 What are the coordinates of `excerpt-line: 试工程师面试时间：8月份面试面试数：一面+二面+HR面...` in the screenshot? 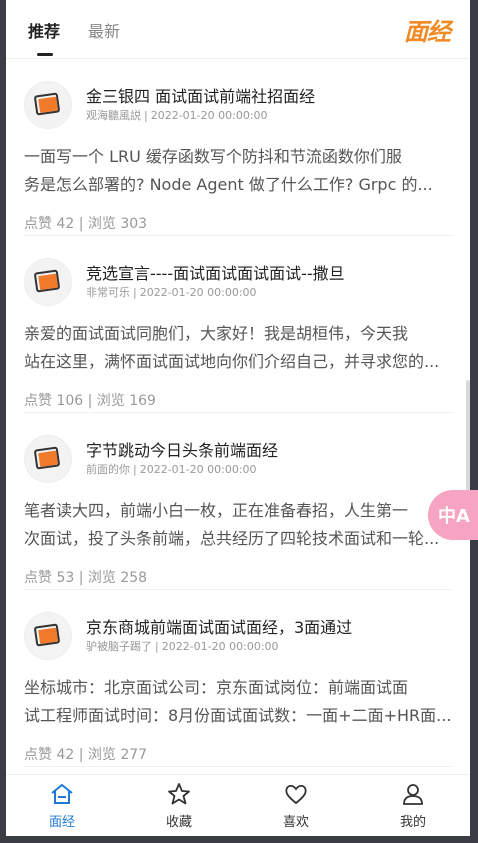 It's located at (238, 715).